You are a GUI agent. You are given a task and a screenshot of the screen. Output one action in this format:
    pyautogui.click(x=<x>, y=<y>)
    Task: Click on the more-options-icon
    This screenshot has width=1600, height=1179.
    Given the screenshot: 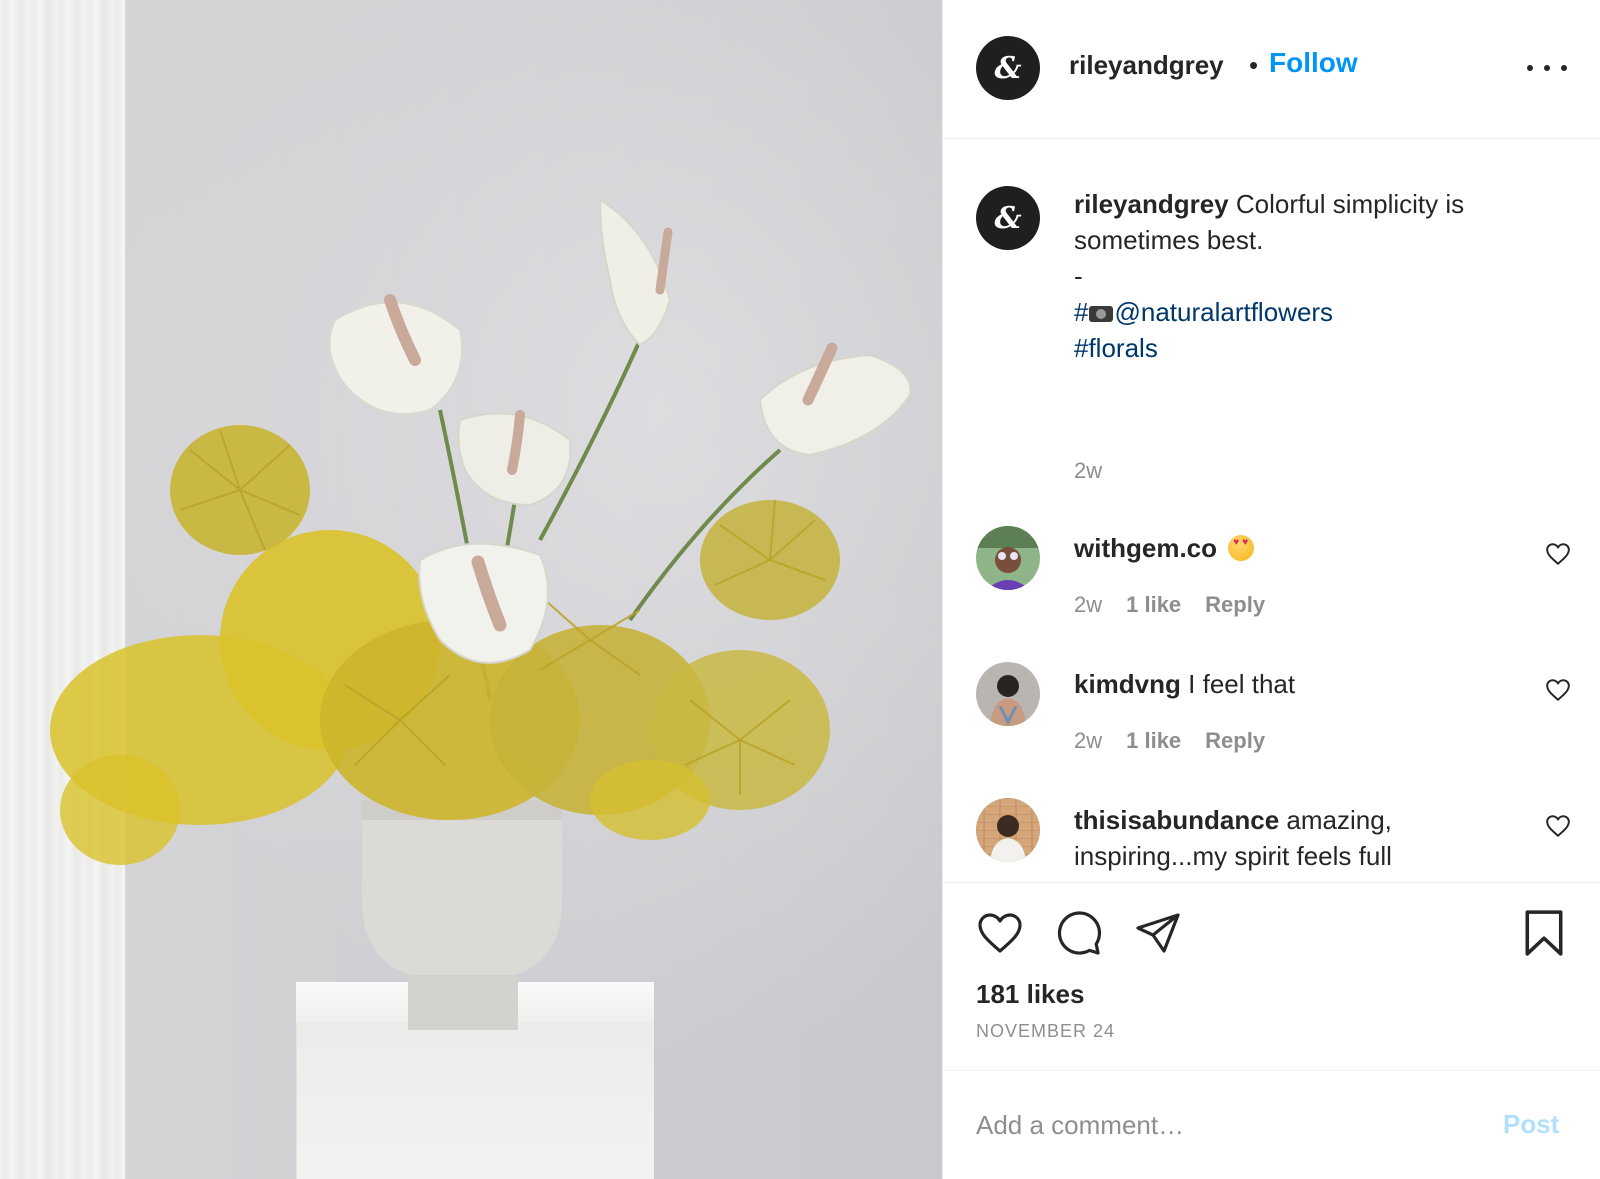 What is the action you would take?
    pyautogui.click(x=1547, y=68)
    